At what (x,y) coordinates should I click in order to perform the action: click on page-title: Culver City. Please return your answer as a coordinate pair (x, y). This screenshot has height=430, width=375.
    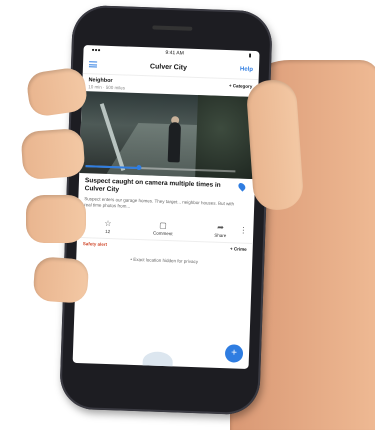
    Looking at the image, I should click on (168, 67).